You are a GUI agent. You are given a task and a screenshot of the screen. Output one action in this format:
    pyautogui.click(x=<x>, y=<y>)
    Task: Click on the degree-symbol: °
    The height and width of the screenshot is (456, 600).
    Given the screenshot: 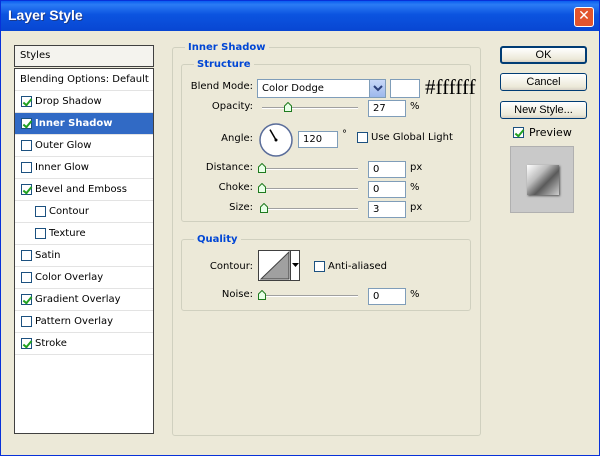 What is the action you would take?
    pyautogui.click(x=344, y=134)
    